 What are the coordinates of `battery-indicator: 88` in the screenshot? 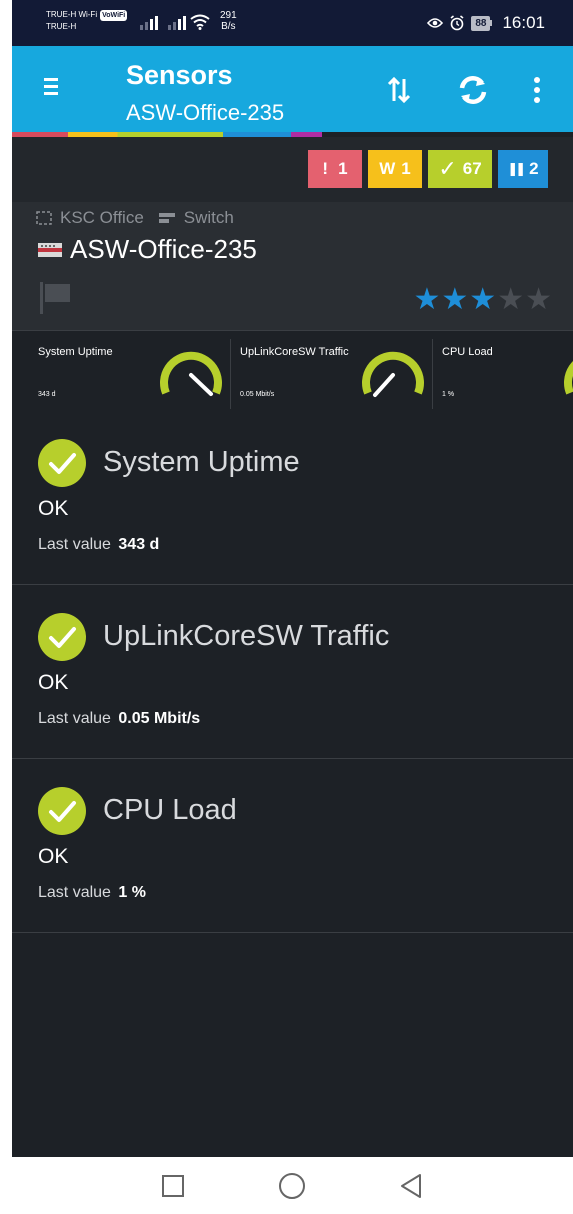 It's located at (483, 23).